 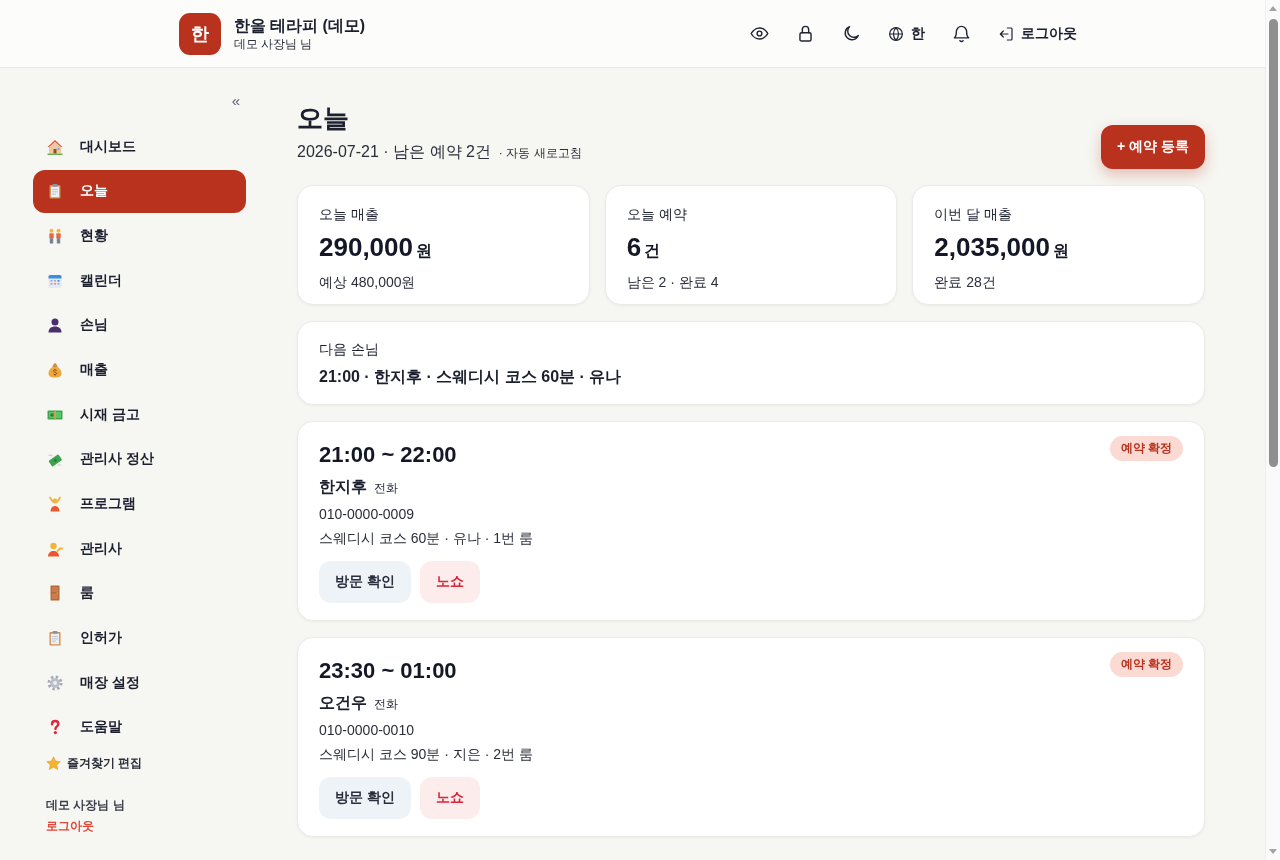 What do you see at coordinates (139, 281) in the screenshot?
I see `nav-item: 캘린더` at bounding box center [139, 281].